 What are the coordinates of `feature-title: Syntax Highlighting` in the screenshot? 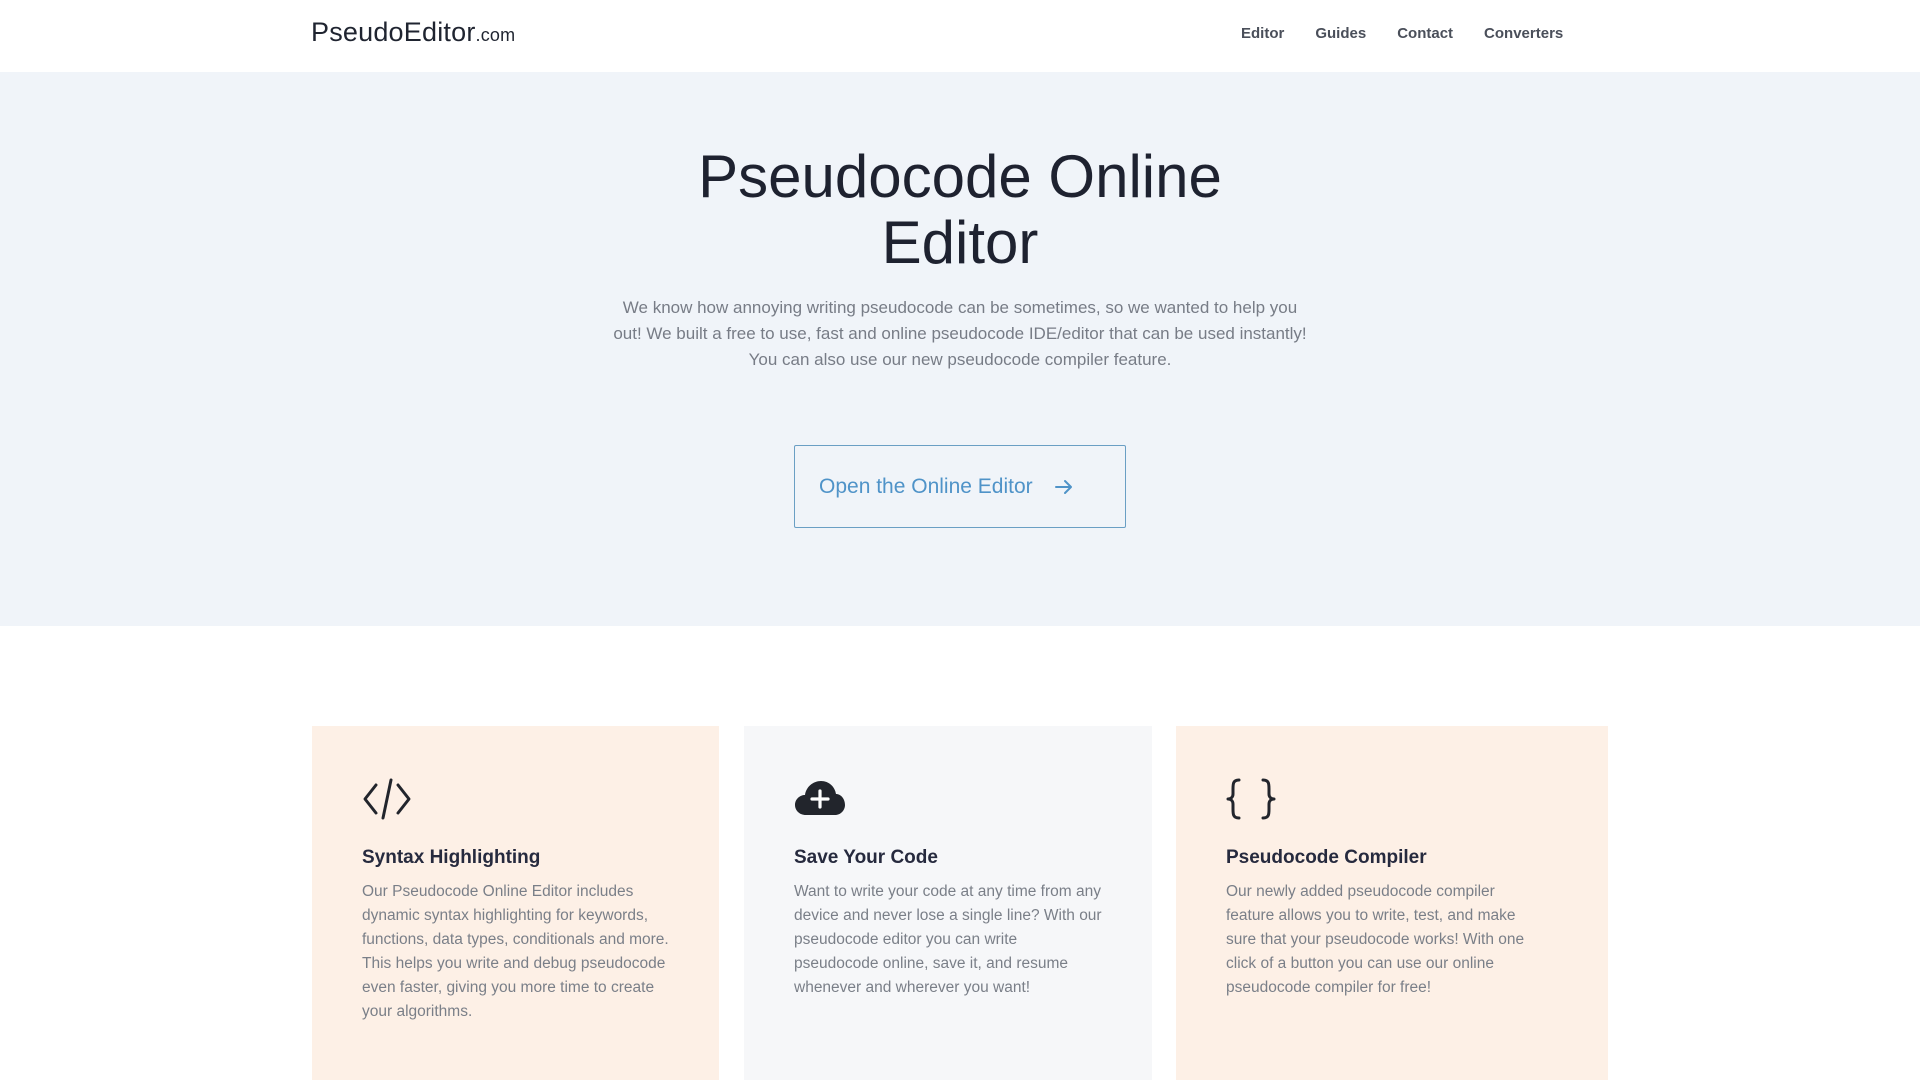 It's located at (451, 857).